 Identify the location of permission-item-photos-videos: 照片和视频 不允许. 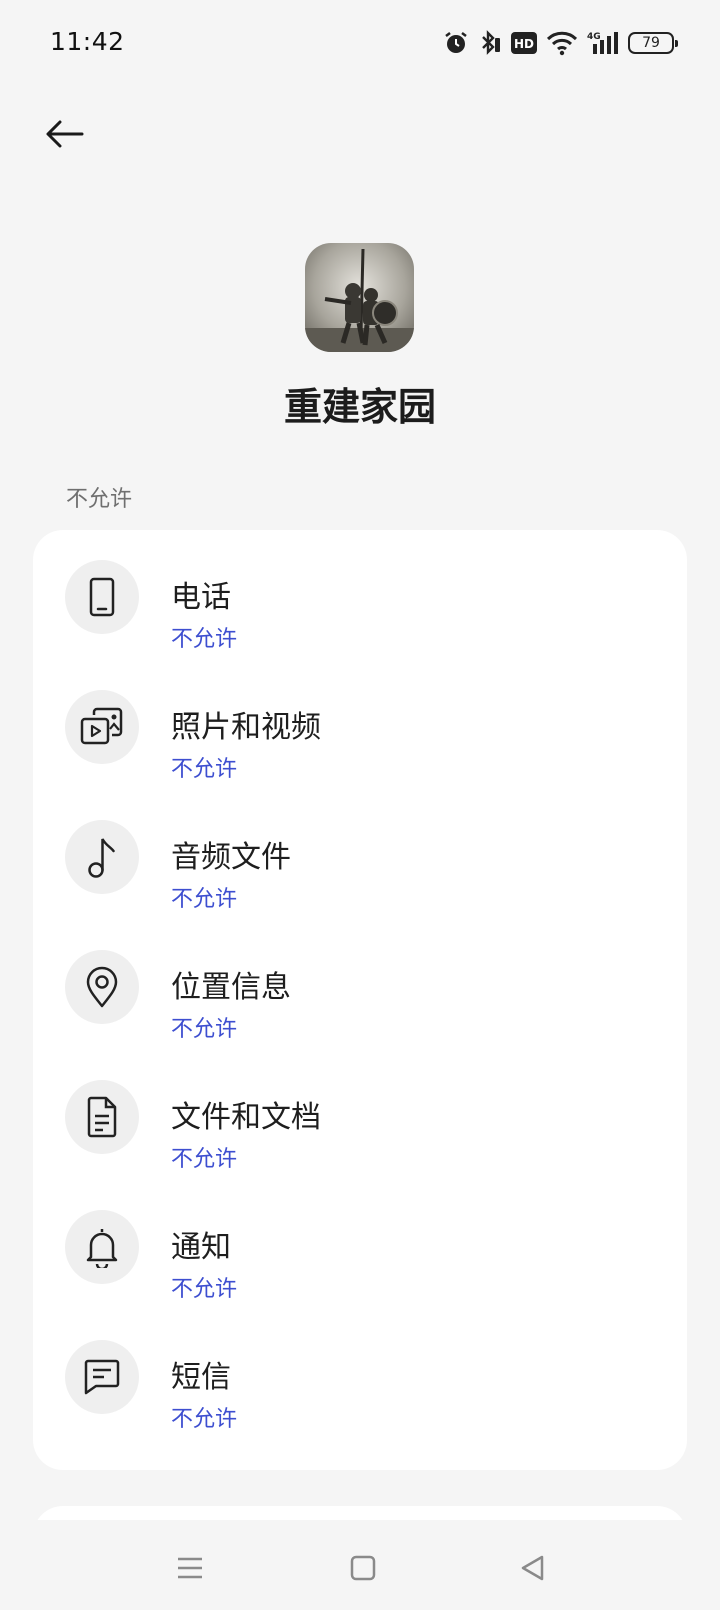
(360, 721).